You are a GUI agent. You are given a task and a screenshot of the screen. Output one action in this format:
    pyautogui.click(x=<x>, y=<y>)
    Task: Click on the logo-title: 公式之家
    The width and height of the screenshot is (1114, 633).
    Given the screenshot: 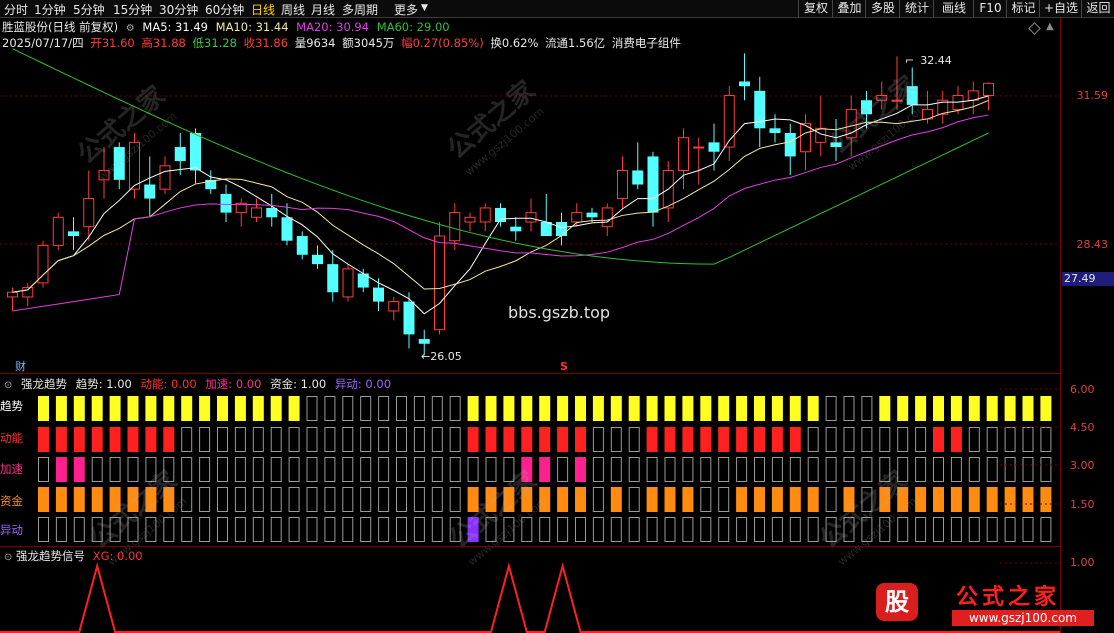 What is the action you would take?
    pyautogui.click(x=1008, y=597)
    